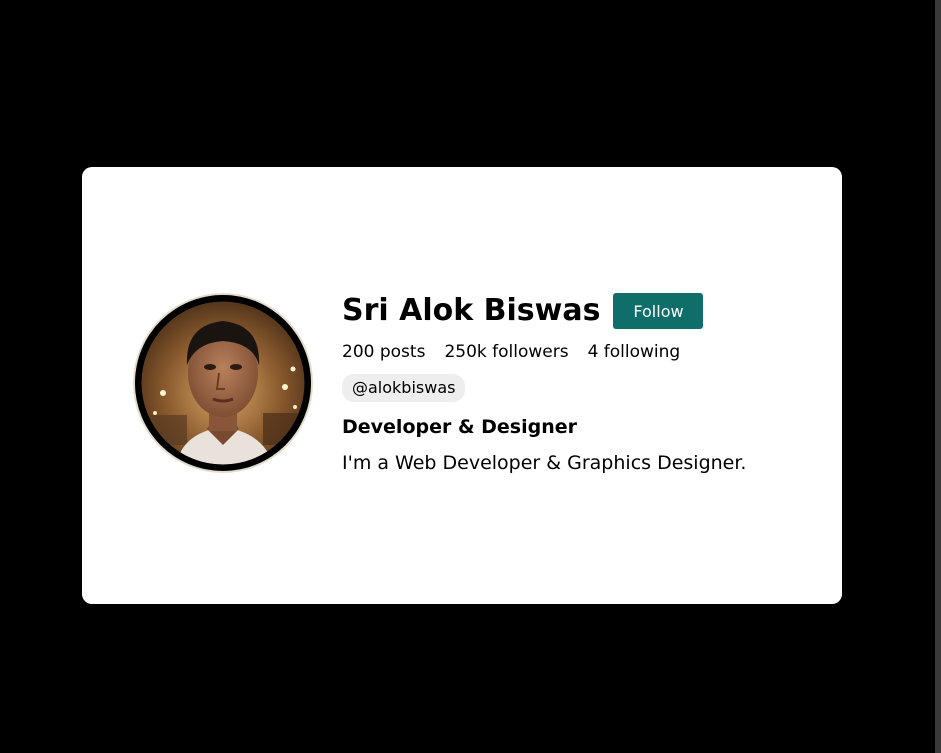 The image size is (941, 753). Describe the element at coordinates (384, 352) in the screenshot. I see `posts-count: 200 posts` at that location.